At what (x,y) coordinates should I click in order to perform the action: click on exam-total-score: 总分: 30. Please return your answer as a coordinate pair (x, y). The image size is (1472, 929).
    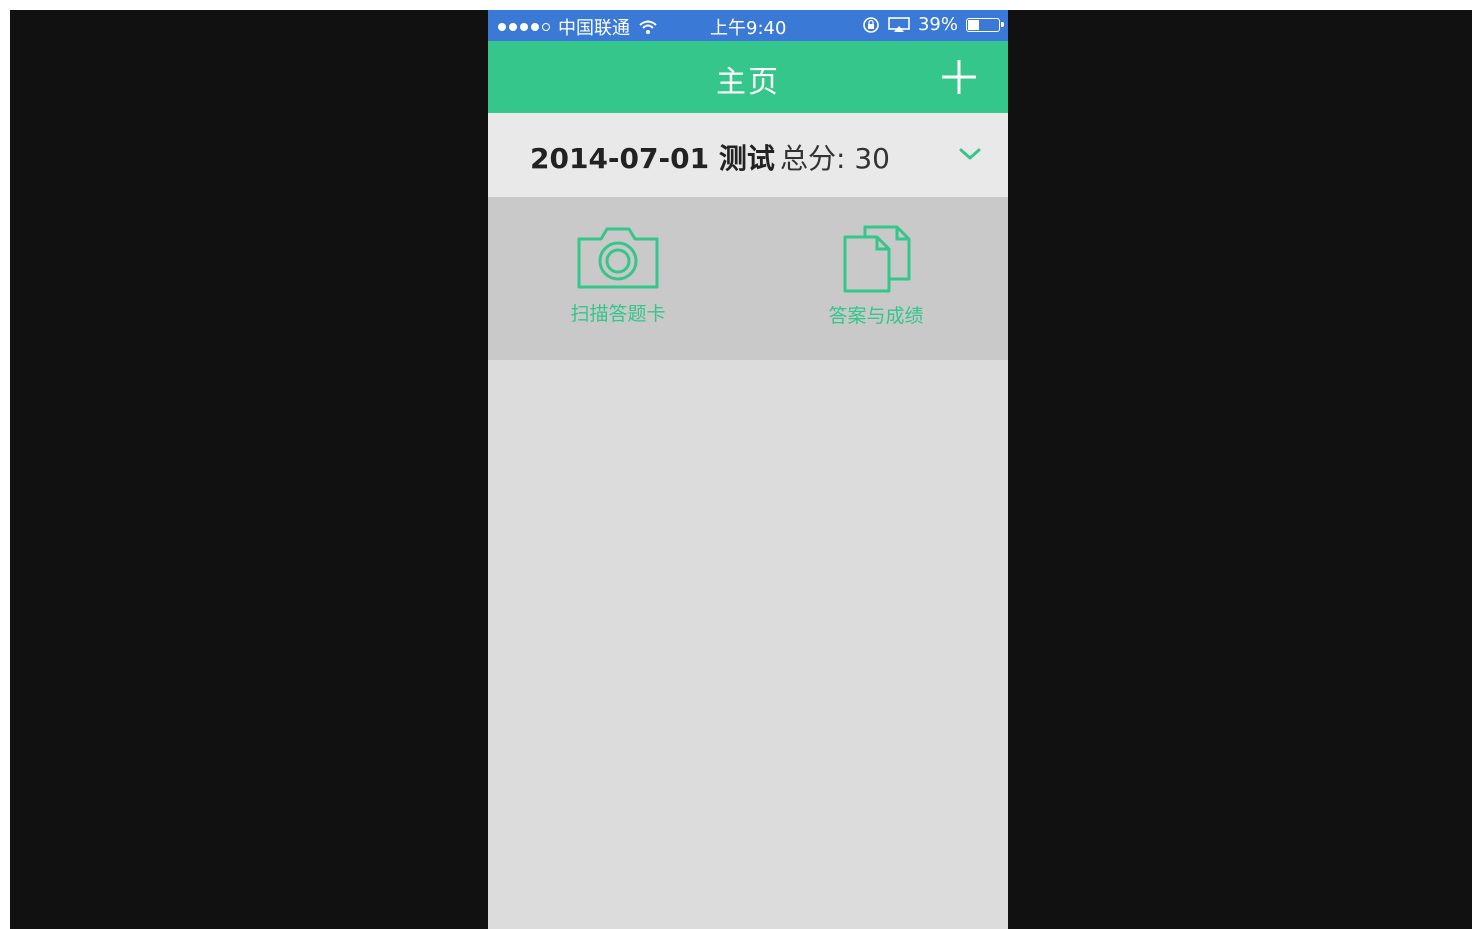
    Looking at the image, I should click on (835, 158).